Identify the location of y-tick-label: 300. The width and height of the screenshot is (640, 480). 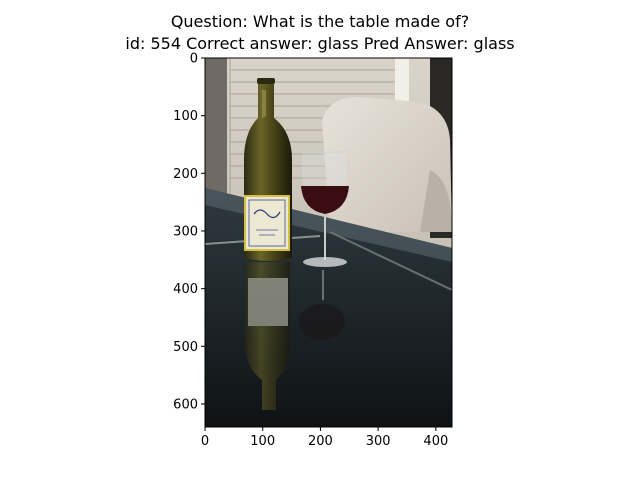
(185, 231).